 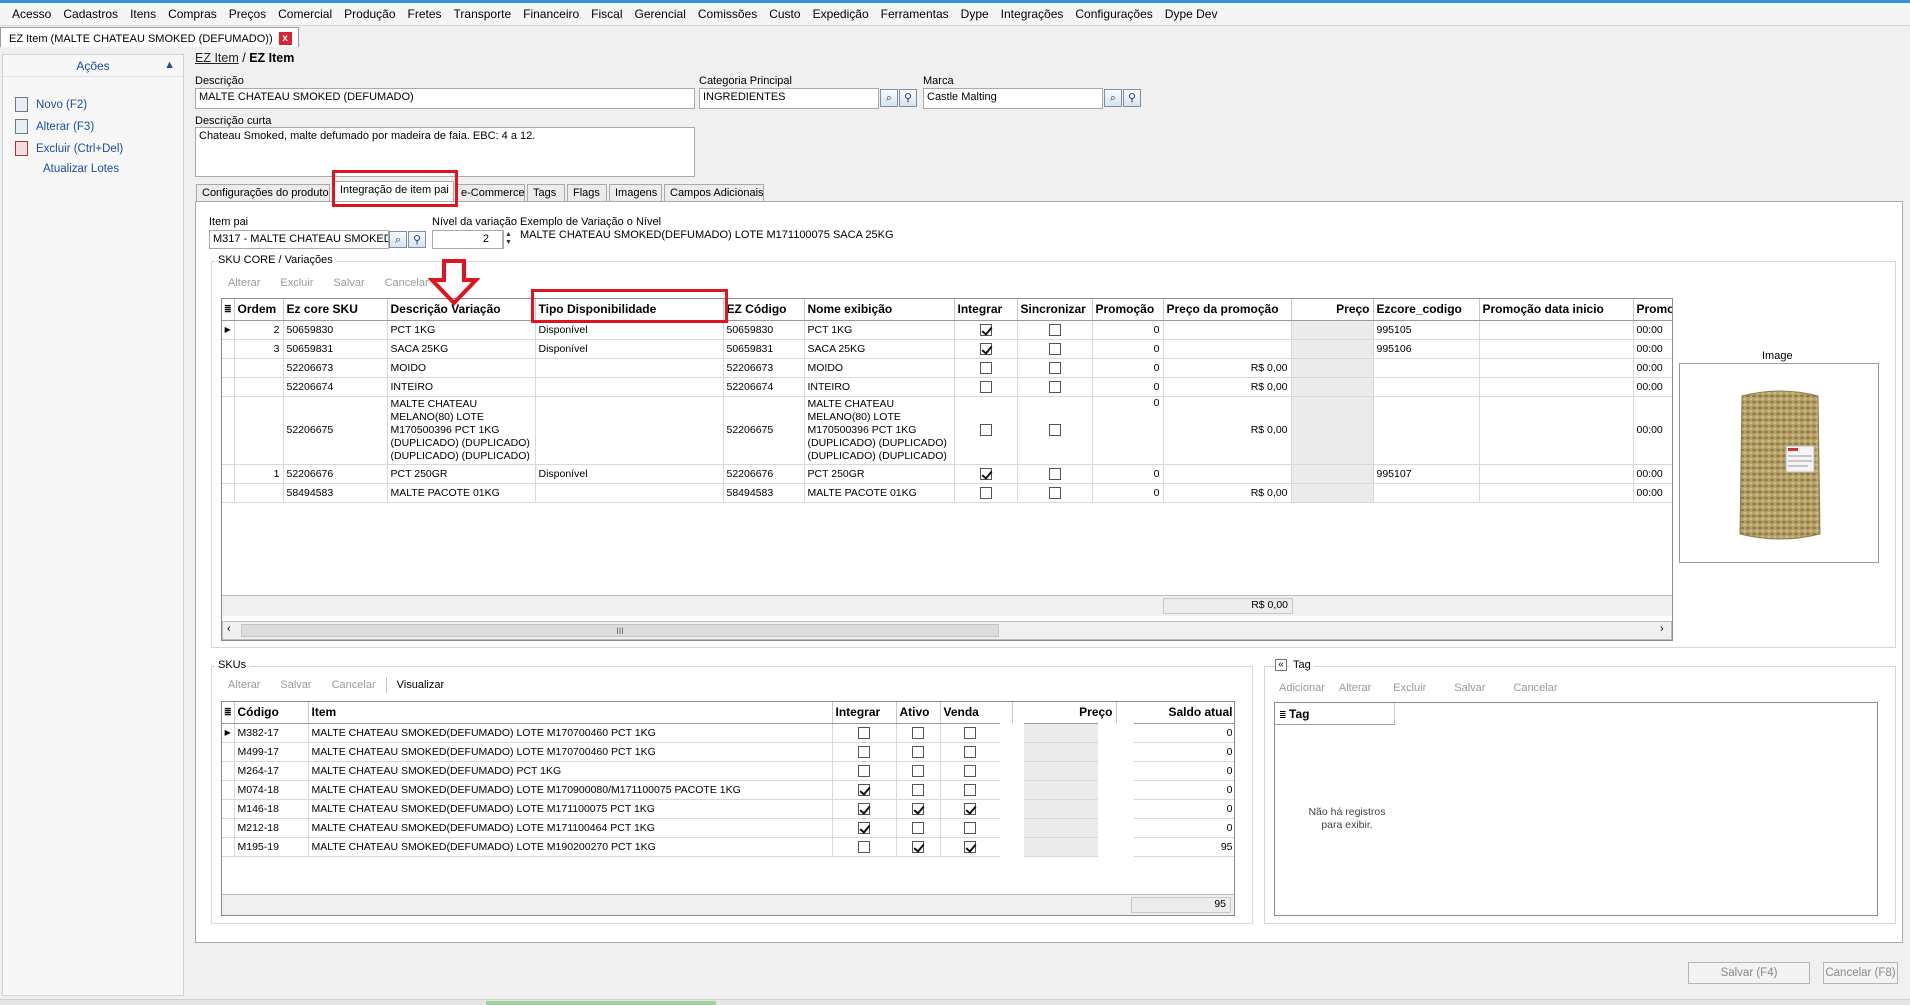 What do you see at coordinates (335, 474) in the screenshot?
I see `cell-ez-core-sku: 52206676` at bounding box center [335, 474].